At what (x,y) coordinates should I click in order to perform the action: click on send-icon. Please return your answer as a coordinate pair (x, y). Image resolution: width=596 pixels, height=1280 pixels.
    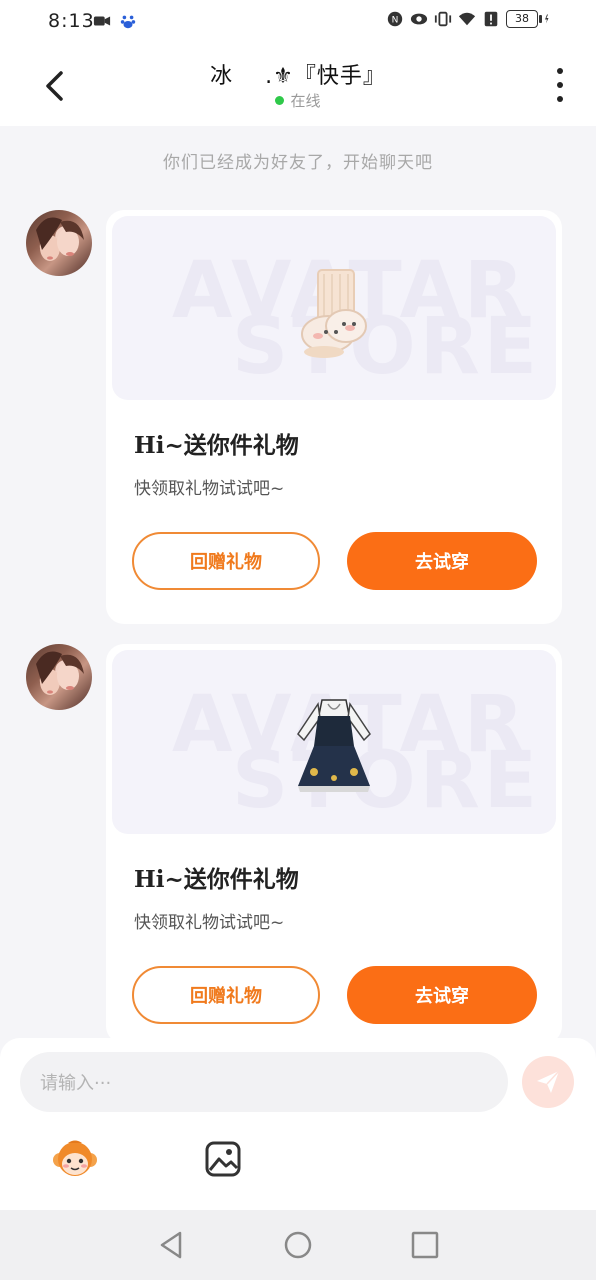
    Looking at the image, I should click on (548, 1081).